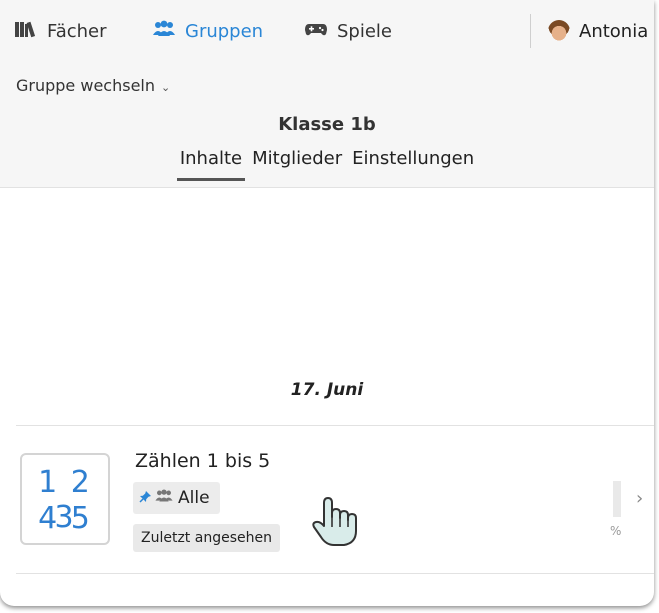 The width and height of the screenshot is (659, 613). I want to click on progress-bar, so click(617, 499).